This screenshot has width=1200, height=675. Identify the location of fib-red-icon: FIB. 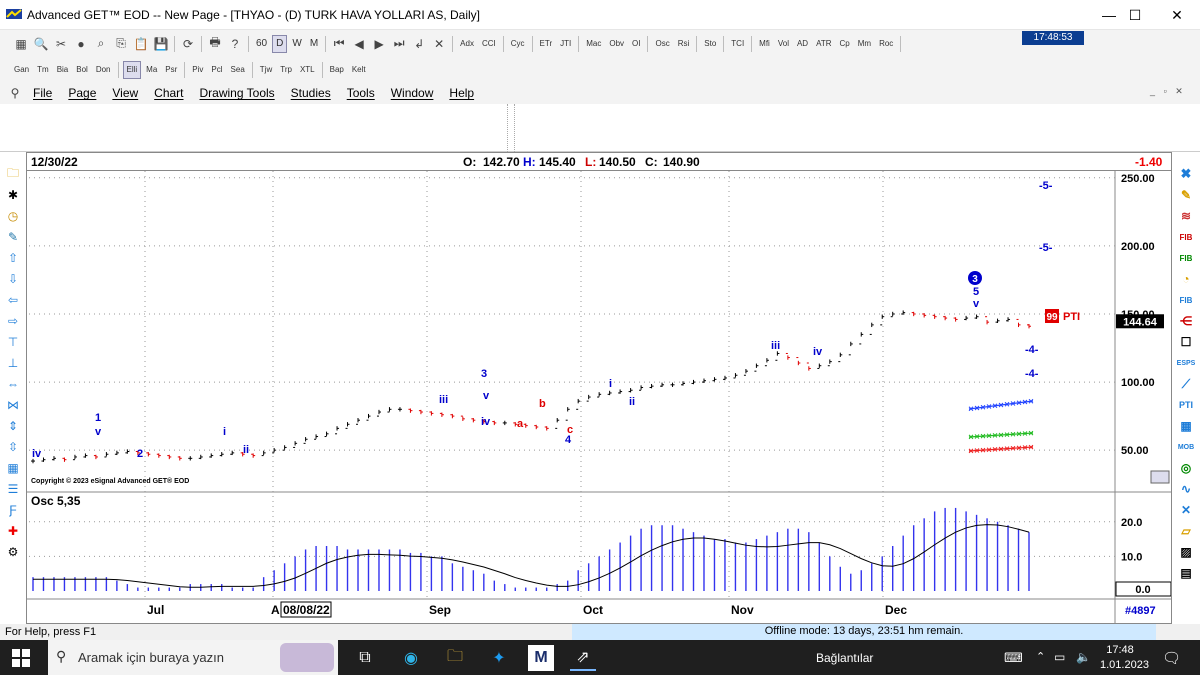
(1186, 237).